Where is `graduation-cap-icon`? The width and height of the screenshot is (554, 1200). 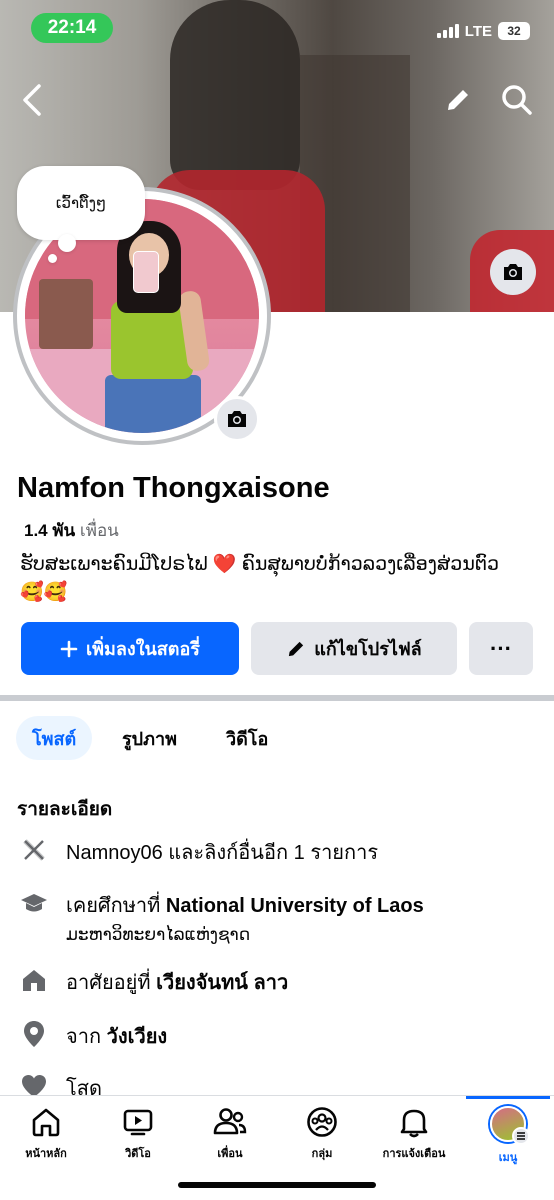 graduation-cap-icon is located at coordinates (34, 903).